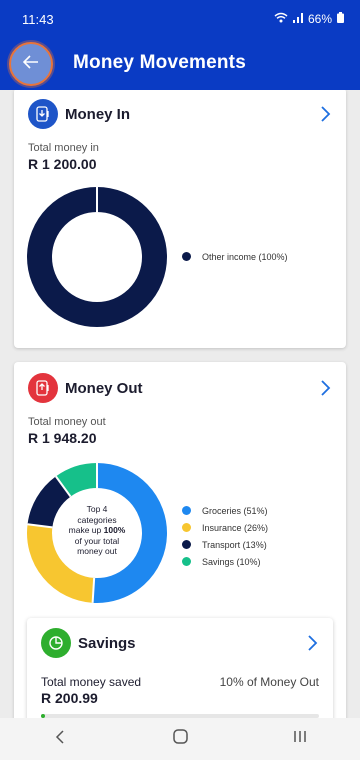 Image resolution: width=360 pixels, height=760 pixels. I want to click on system-nav-bar, so click(180, 739).